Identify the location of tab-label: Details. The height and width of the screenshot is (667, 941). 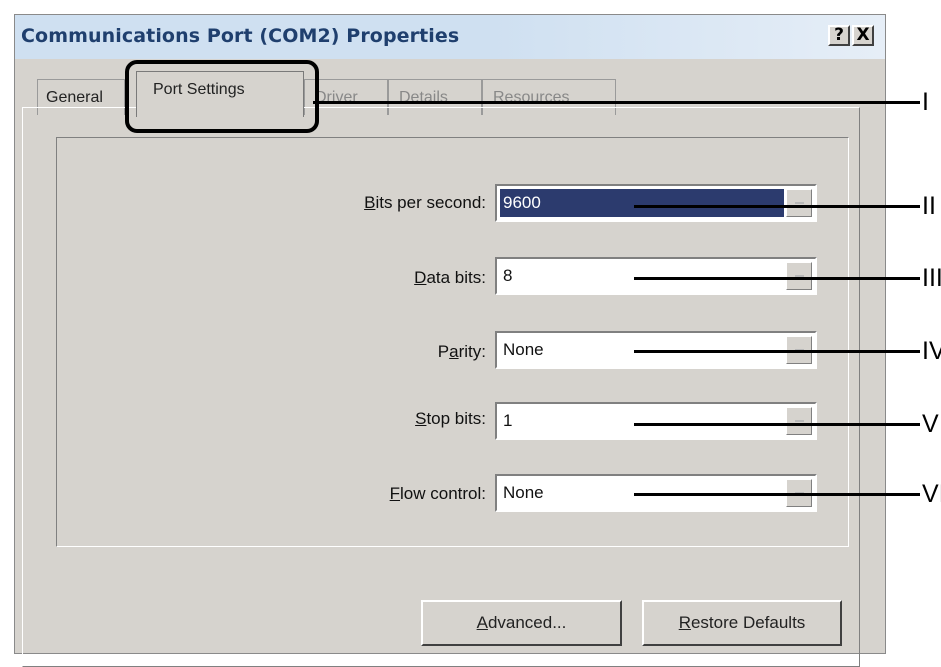
(423, 97).